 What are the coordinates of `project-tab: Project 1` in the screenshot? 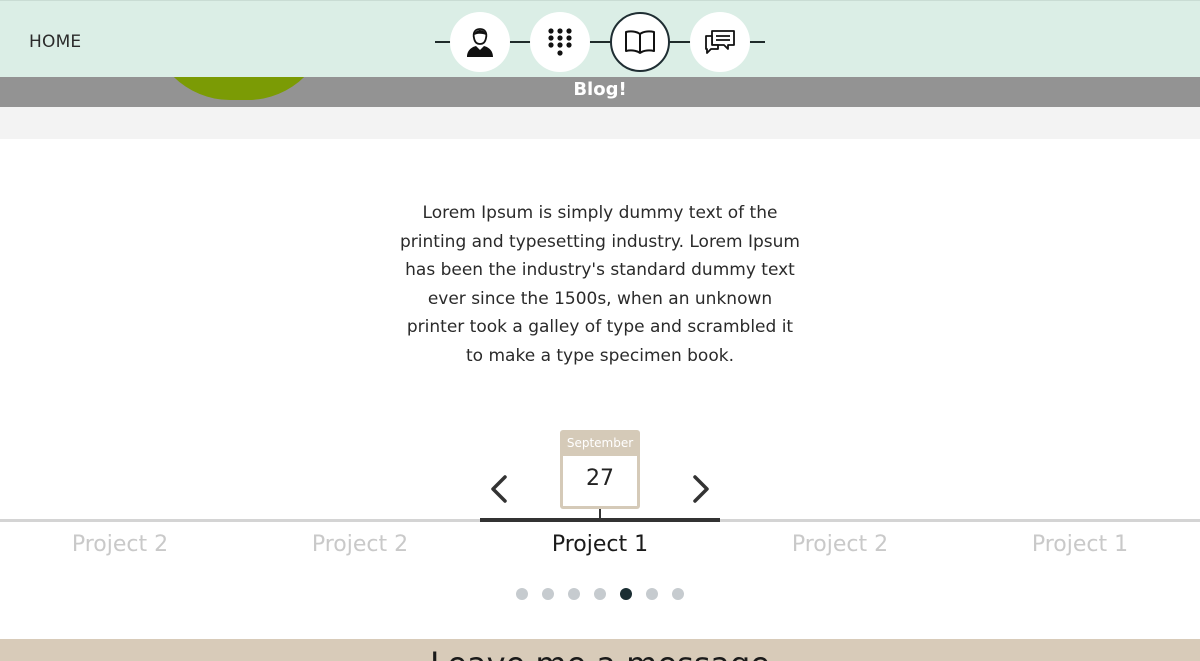 It's located at (1080, 548).